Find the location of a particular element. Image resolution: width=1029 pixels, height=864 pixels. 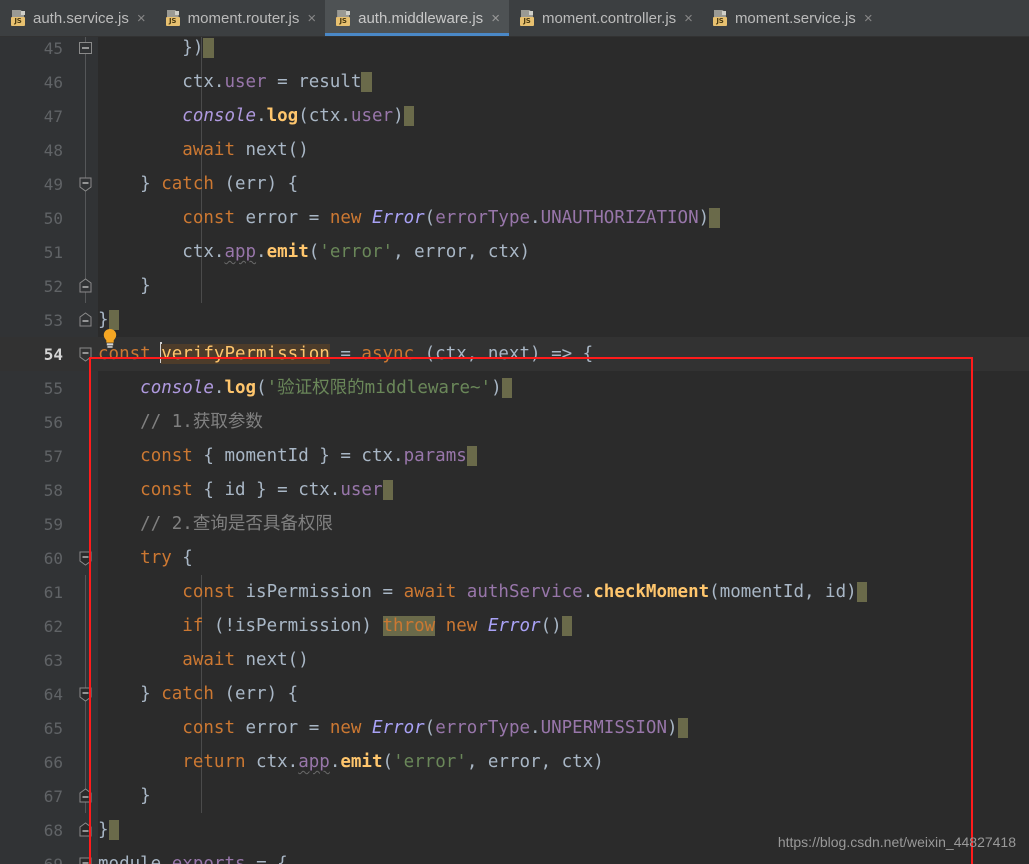

code-content: if (!isPermission) throw new Error() is located at coordinates (563, 626).